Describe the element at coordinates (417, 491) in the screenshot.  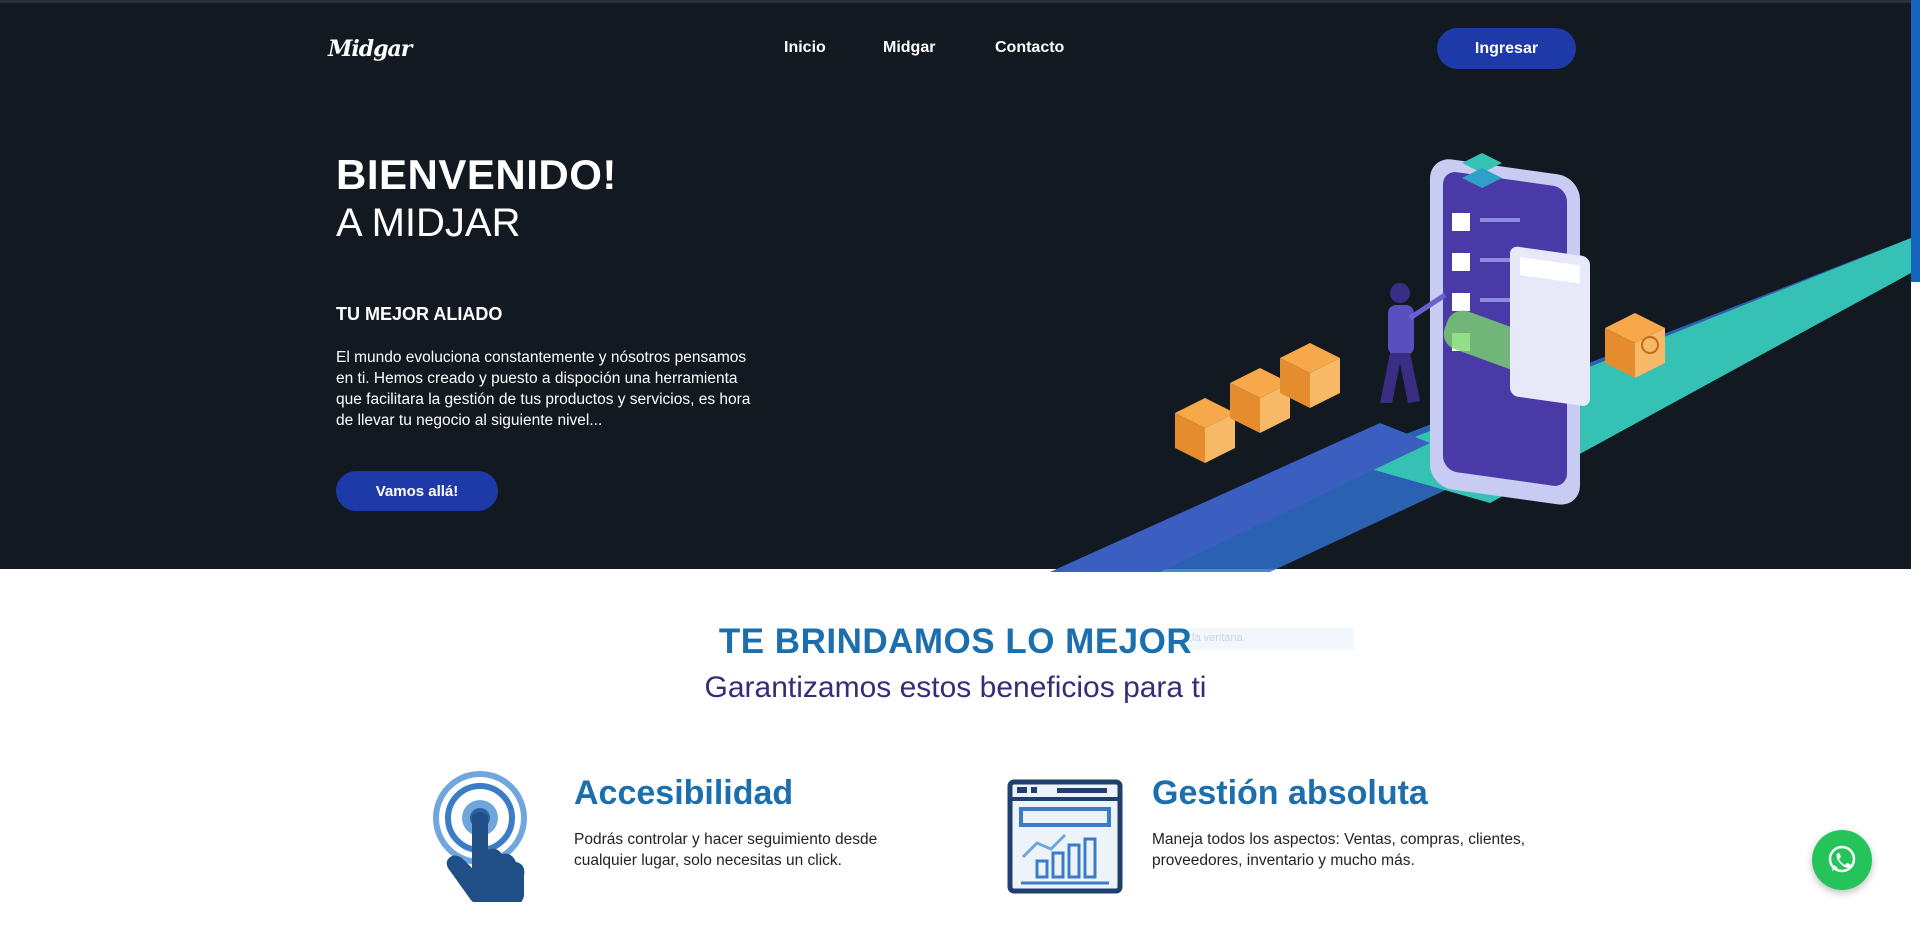
I see `cta-button: Vamos allá!` at that location.